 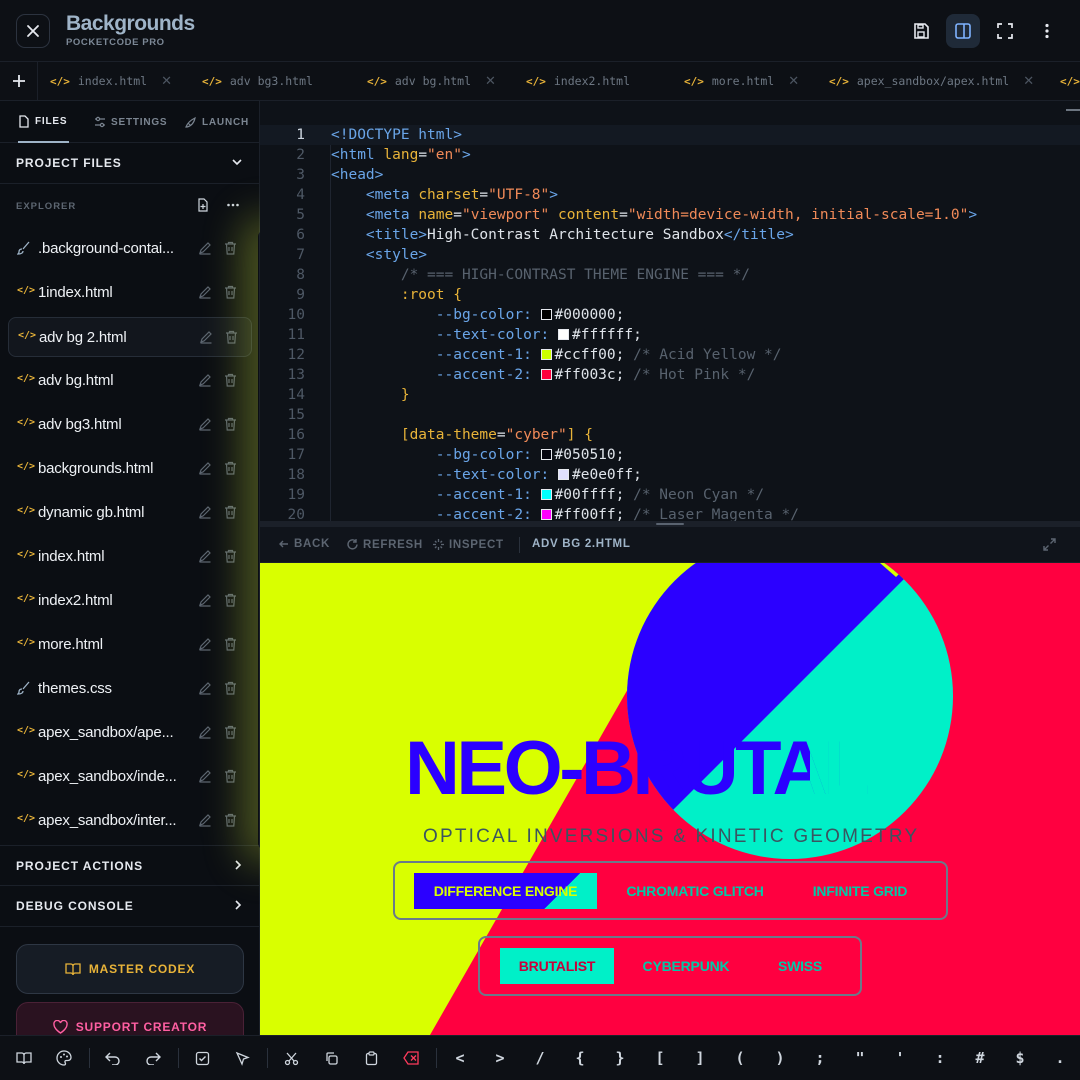 What do you see at coordinates (44, 122) in the screenshot?
I see `tab-files: FILES` at bounding box center [44, 122].